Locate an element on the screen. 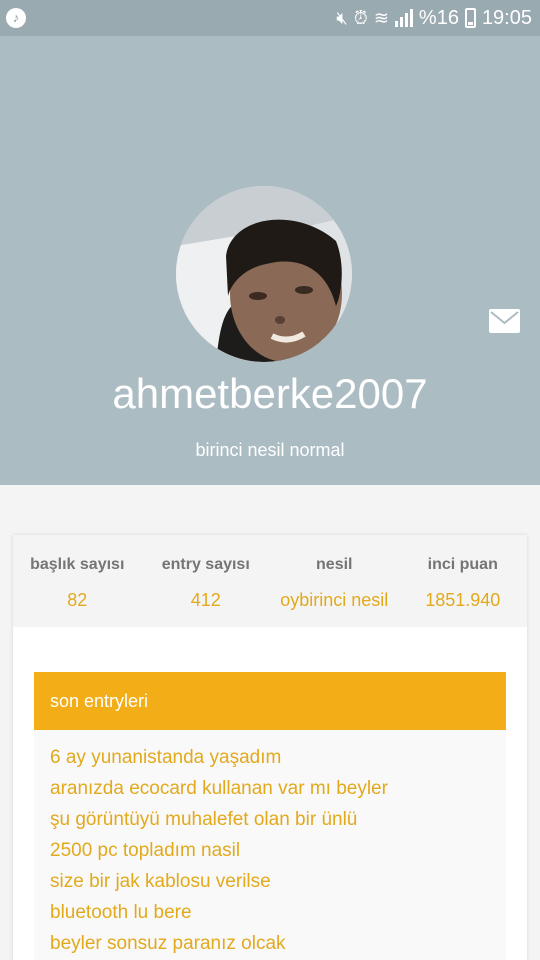 The image size is (540, 960). stat-title-count: başlık sayısı 82 is located at coordinates (77, 581).